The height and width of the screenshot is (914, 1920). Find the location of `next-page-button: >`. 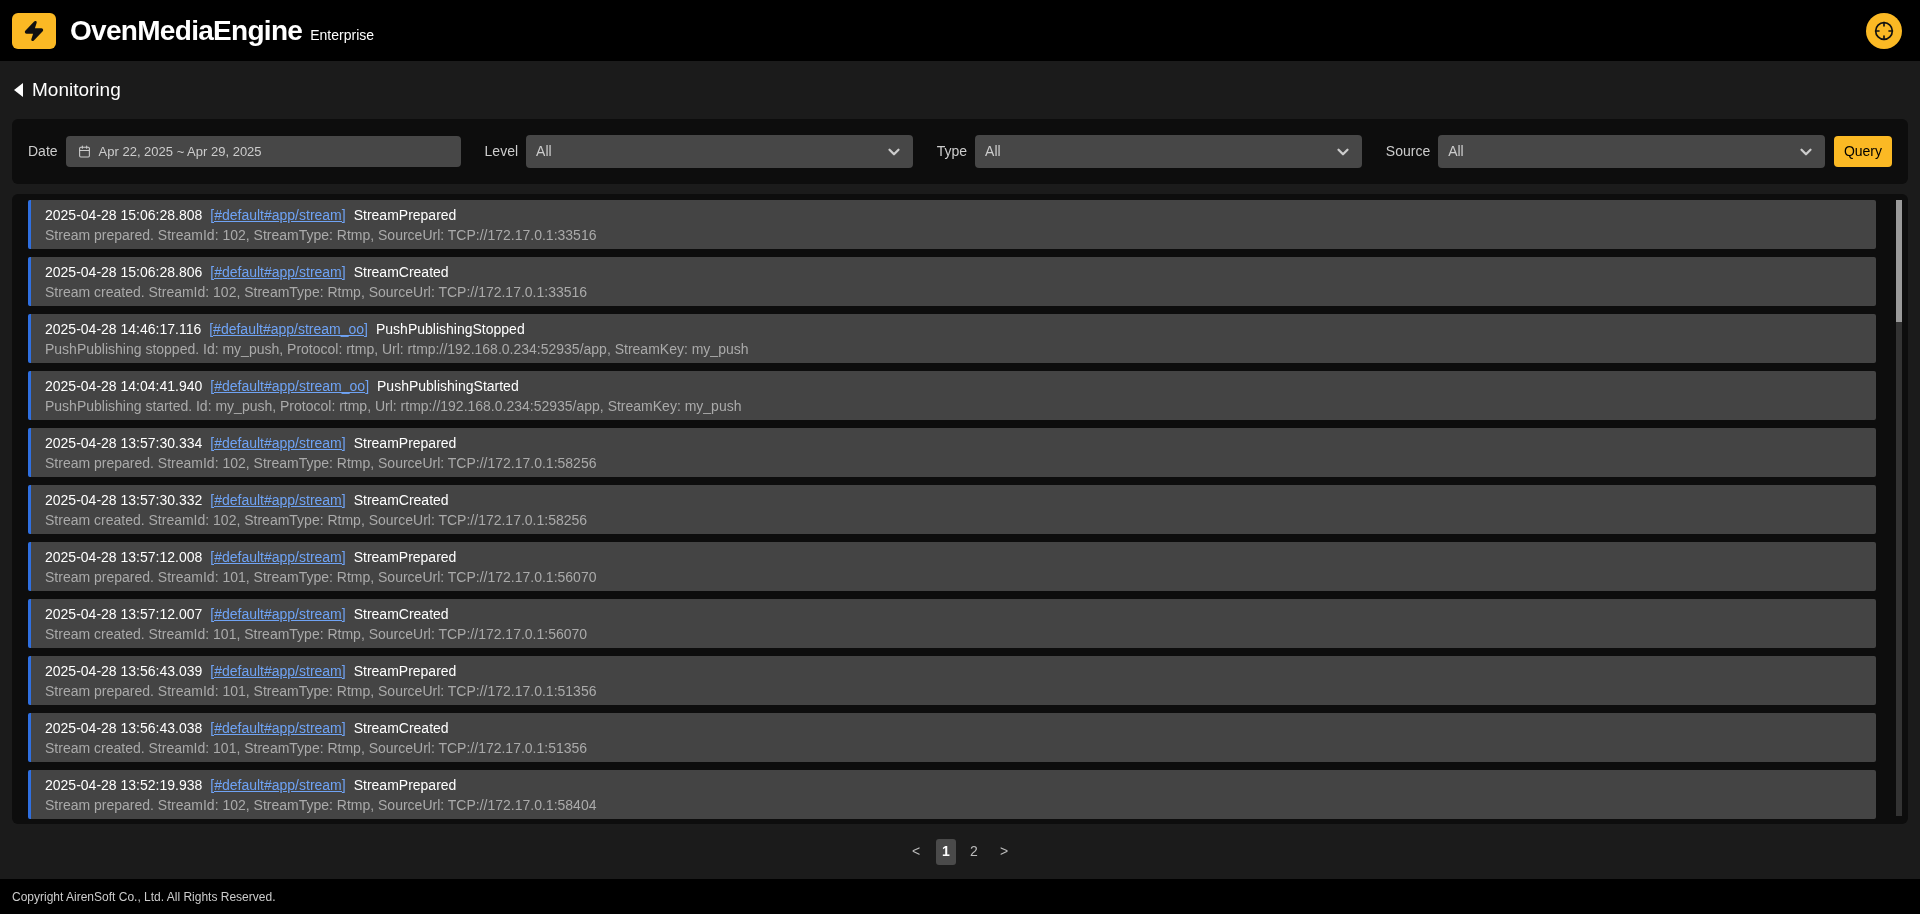

next-page-button: > is located at coordinates (1004, 851).